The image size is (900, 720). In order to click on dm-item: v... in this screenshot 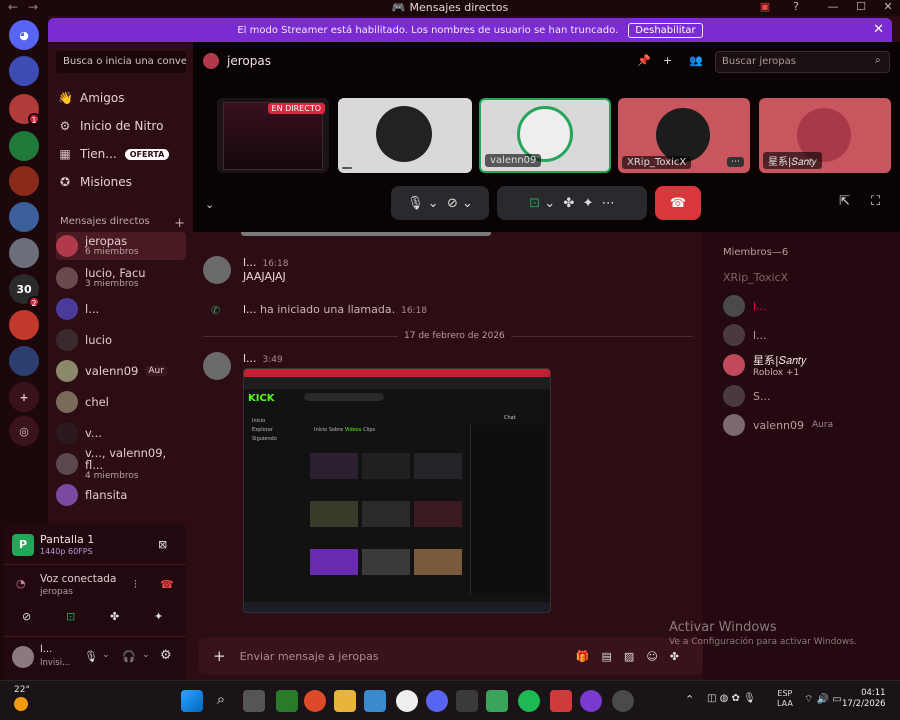, I will do `click(121, 433)`.